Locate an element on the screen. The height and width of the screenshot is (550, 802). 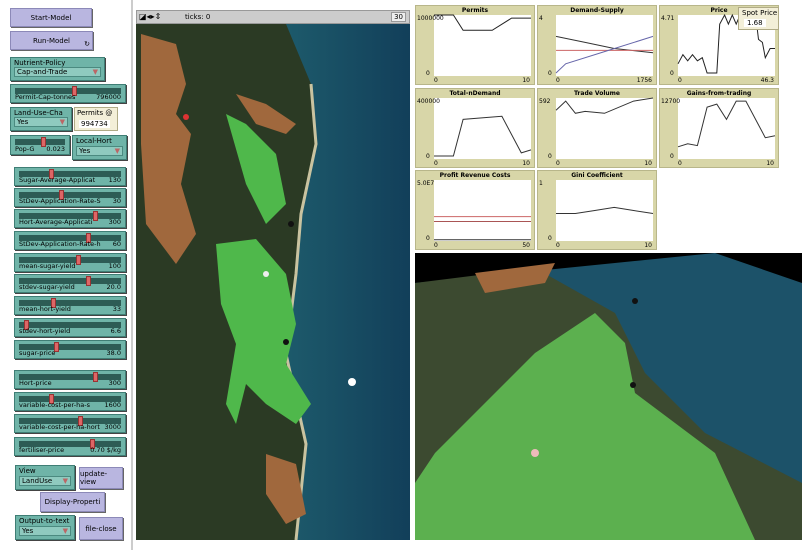
slider-name: fertiliser-price is located at coordinates (42, 450).